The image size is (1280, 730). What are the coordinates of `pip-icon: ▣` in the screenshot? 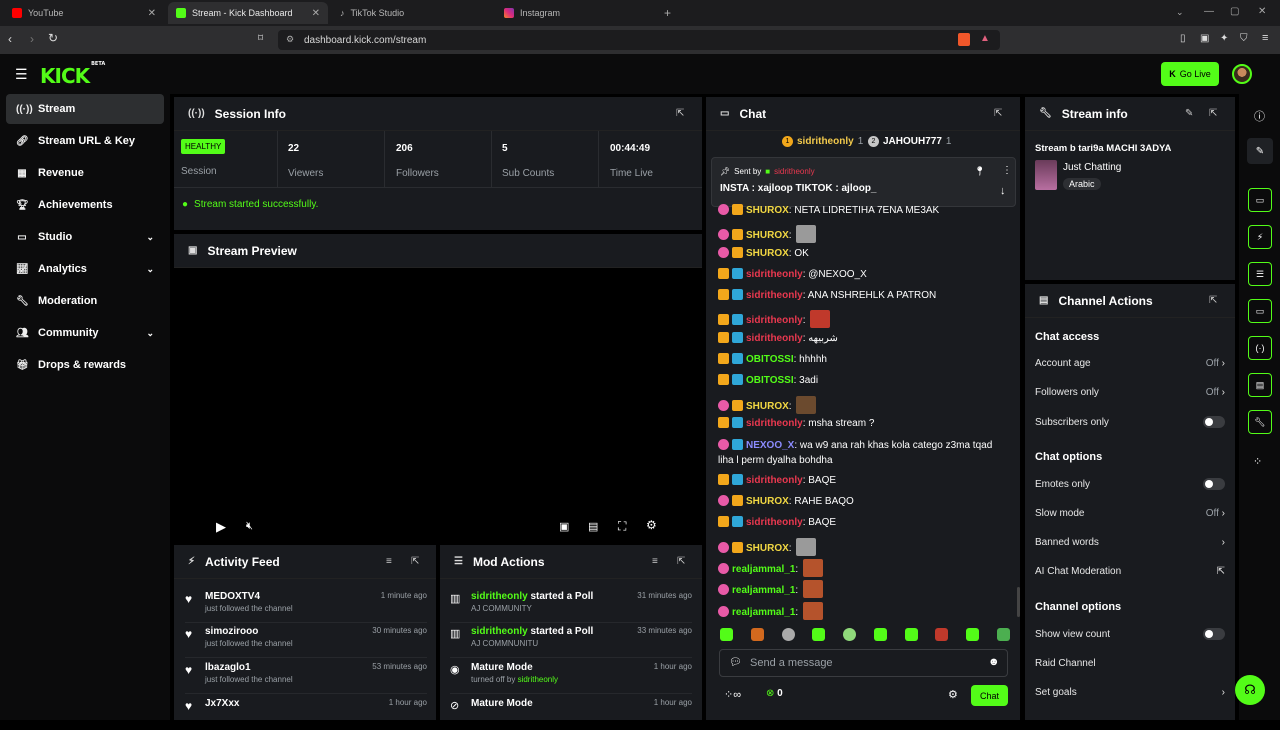 It's located at (564, 526).